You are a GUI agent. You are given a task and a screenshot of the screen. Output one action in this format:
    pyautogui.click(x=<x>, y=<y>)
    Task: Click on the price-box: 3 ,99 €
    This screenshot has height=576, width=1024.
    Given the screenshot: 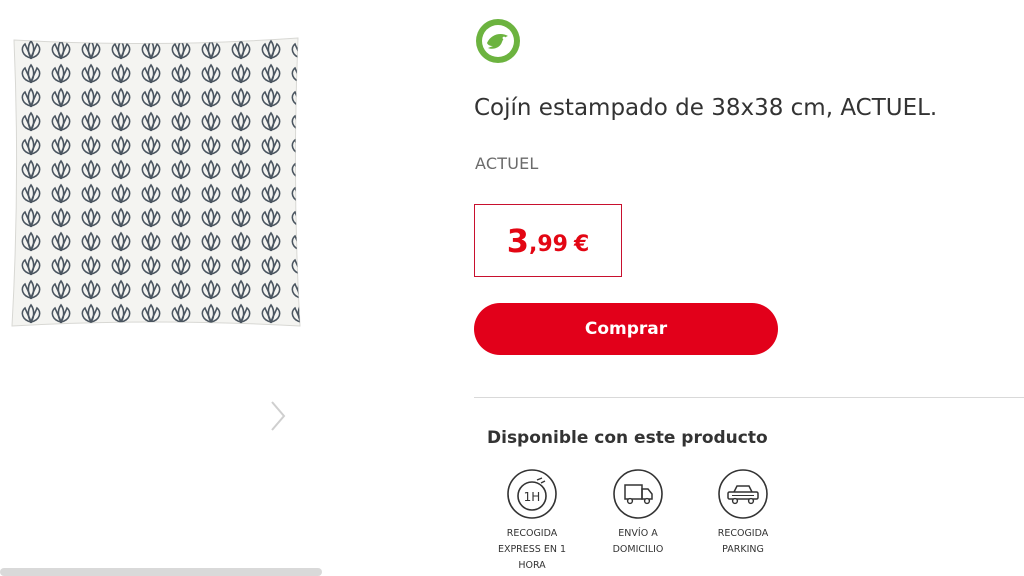 What is the action you would take?
    pyautogui.click(x=548, y=240)
    